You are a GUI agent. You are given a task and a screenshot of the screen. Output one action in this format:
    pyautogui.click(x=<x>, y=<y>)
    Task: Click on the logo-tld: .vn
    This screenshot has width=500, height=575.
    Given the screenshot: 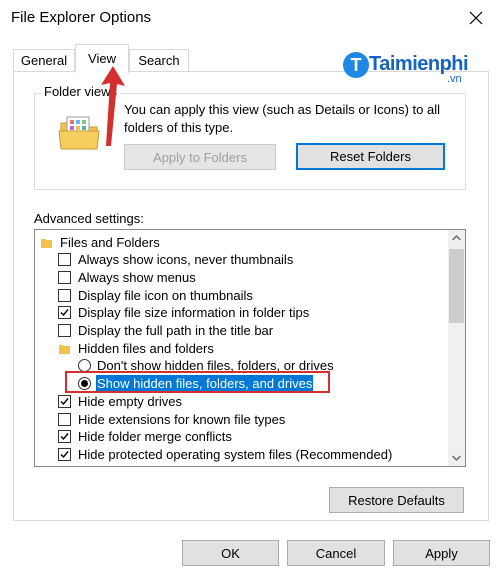 What is the action you would take?
    pyautogui.click(x=454, y=79)
    